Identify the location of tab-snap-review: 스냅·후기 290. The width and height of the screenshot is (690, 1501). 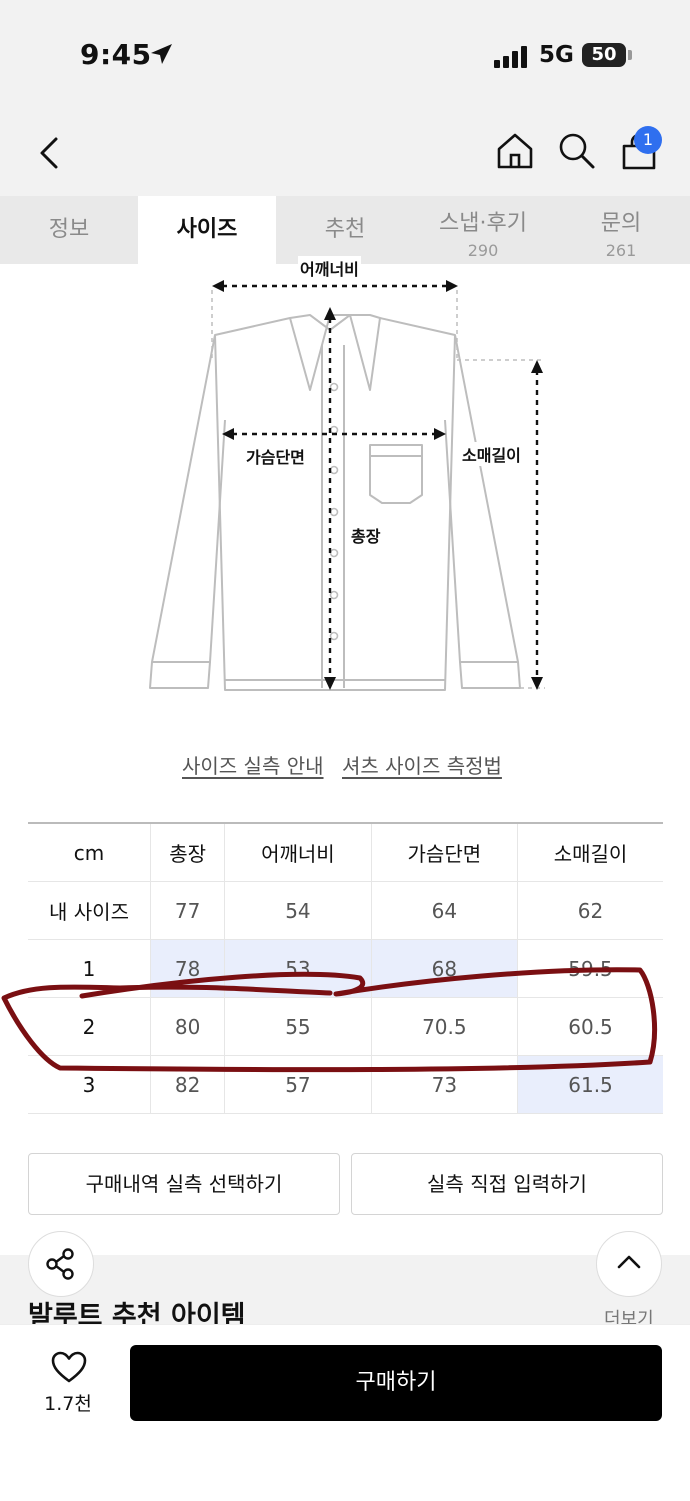
(483, 230).